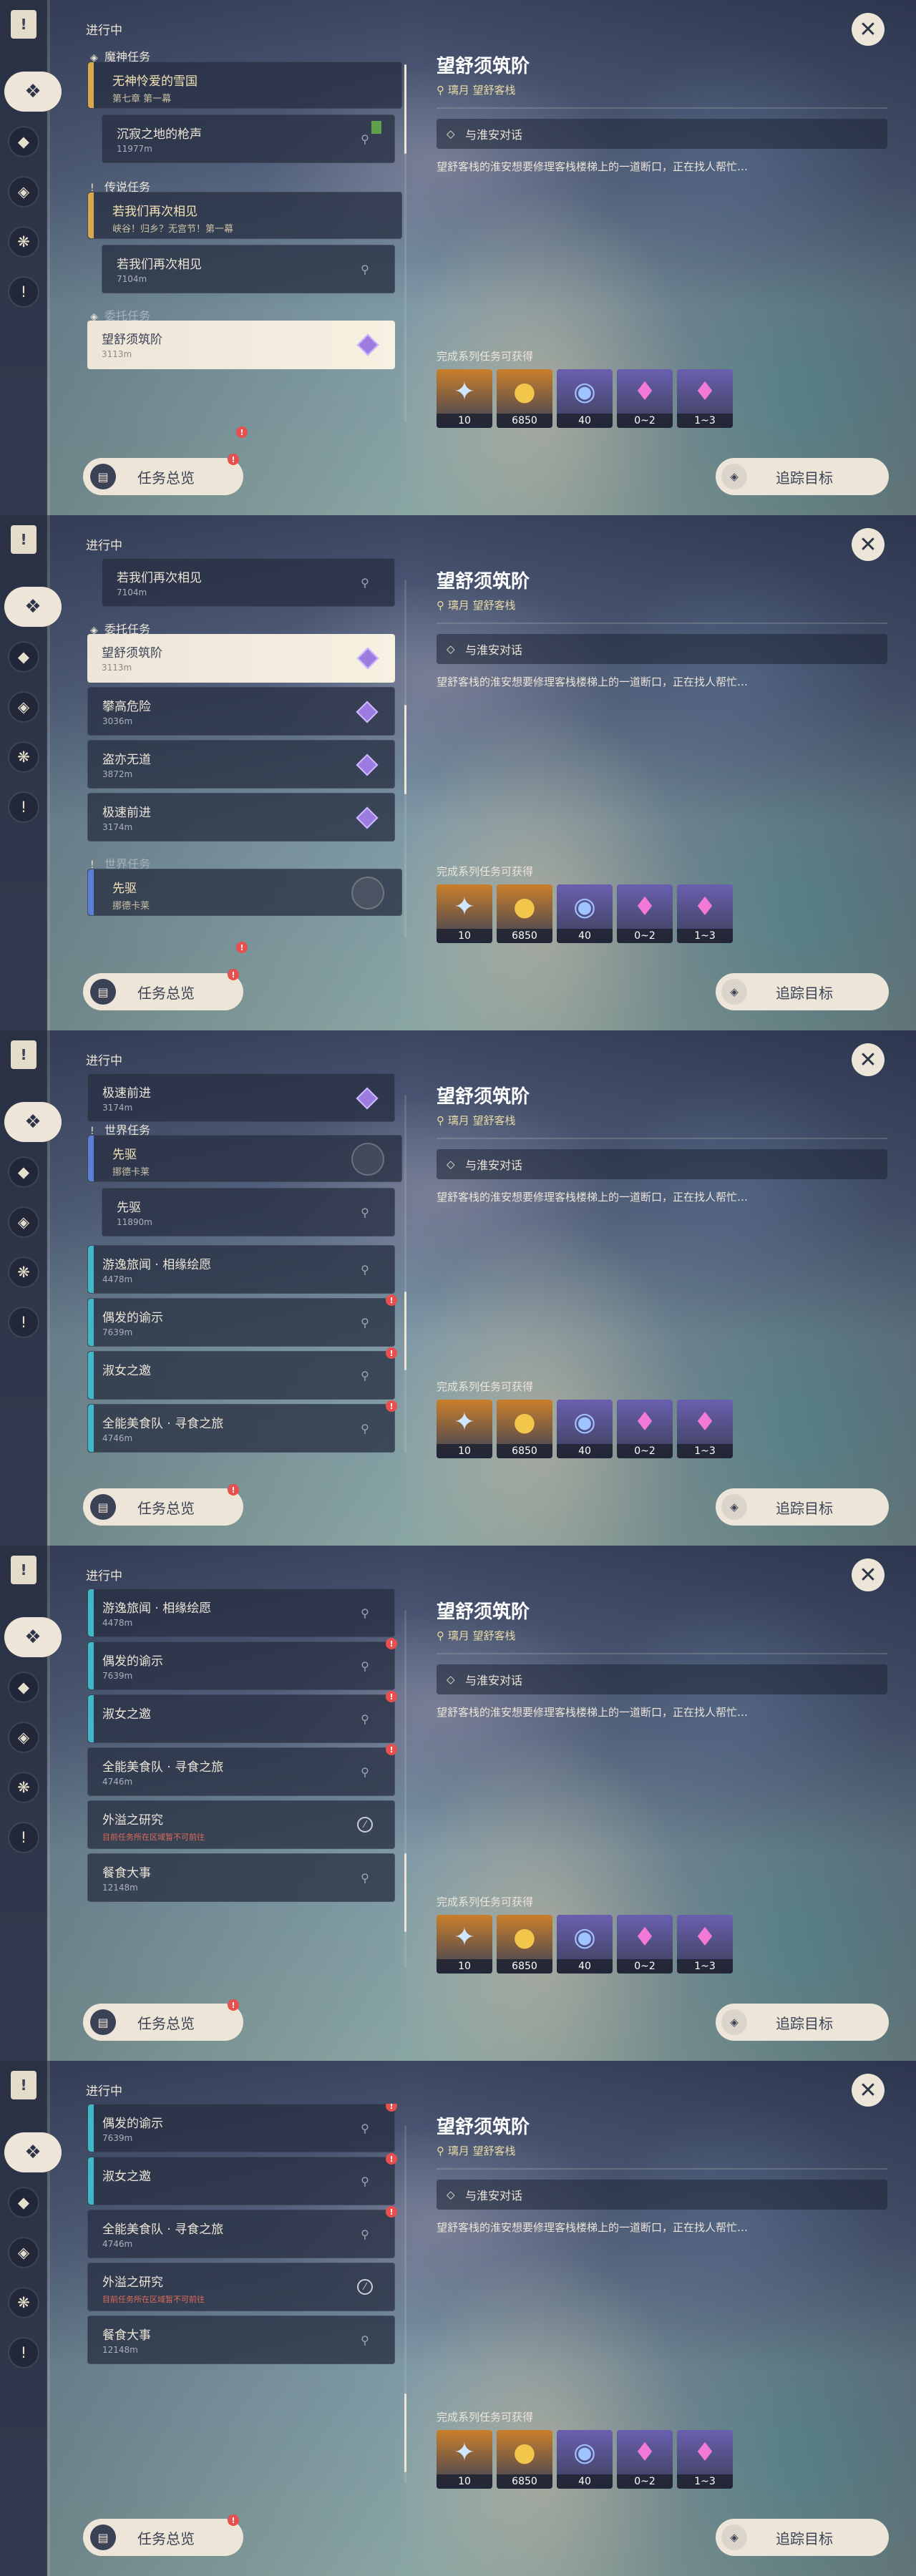 This screenshot has width=916, height=2576. What do you see at coordinates (244, 85) in the screenshot?
I see `quest-item: 无神怜爱的雪国 第七章 第一幕` at bounding box center [244, 85].